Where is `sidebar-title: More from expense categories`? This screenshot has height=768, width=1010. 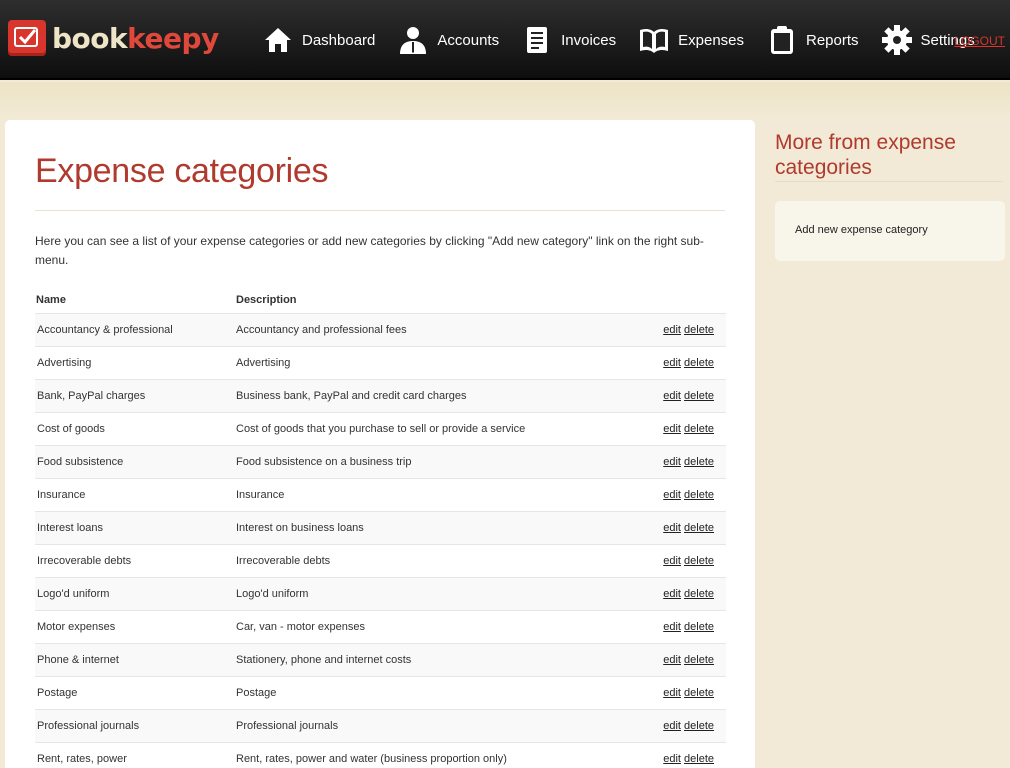
sidebar-title: More from expense categories is located at coordinates (865, 155).